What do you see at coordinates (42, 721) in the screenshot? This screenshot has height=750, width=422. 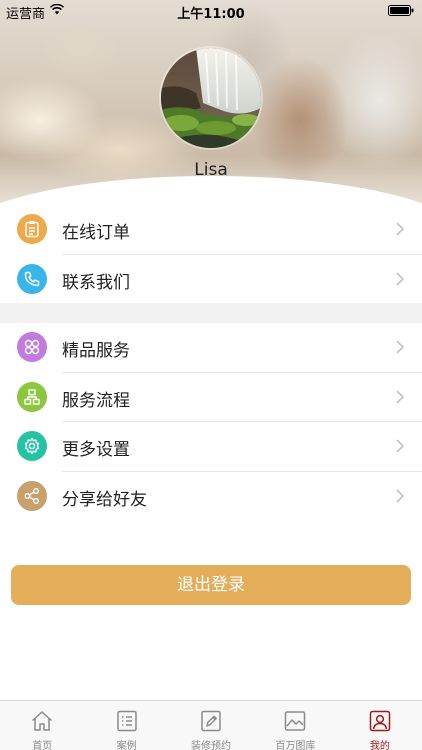 I see `house-icon` at bounding box center [42, 721].